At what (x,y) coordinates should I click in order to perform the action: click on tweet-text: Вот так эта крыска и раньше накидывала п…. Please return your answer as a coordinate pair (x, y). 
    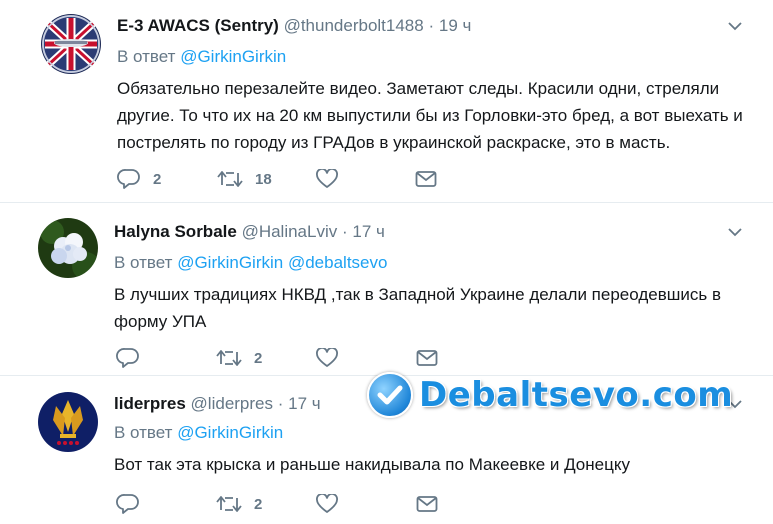
    Looking at the image, I should click on (372, 464).